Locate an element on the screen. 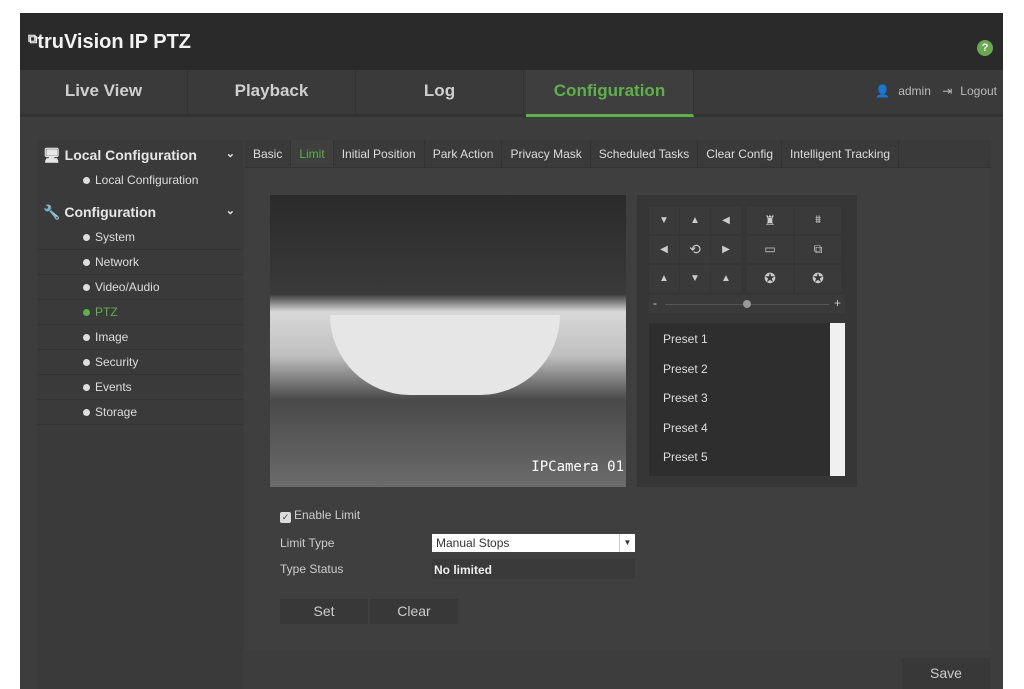 This screenshot has height=689, width=1024. pan-up-right-button: ◀ is located at coordinates (726, 220).